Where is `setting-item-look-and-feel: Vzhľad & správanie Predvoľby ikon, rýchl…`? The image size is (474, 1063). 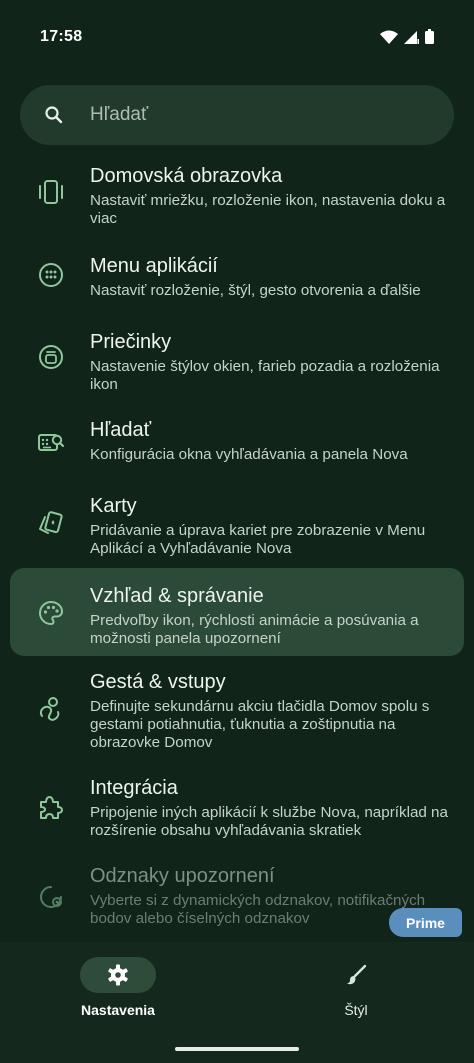
setting-item-look-and-feel: Vzhľad & správanie Predvoľby ikon, rýchl… is located at coordinates (237, 612).